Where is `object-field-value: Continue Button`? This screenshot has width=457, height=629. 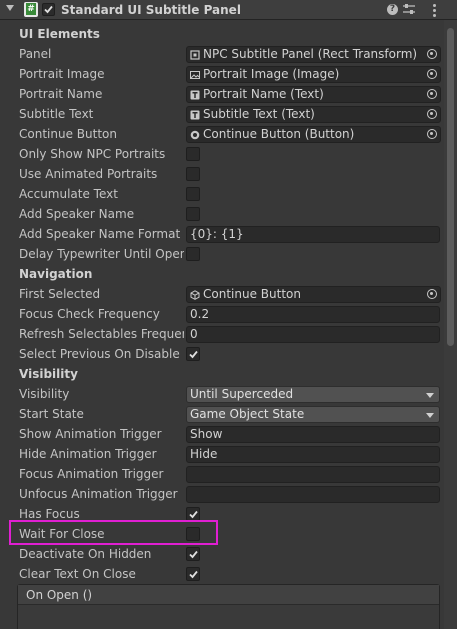 object-field-value: Continue Button is located at coordinates (252, 294).